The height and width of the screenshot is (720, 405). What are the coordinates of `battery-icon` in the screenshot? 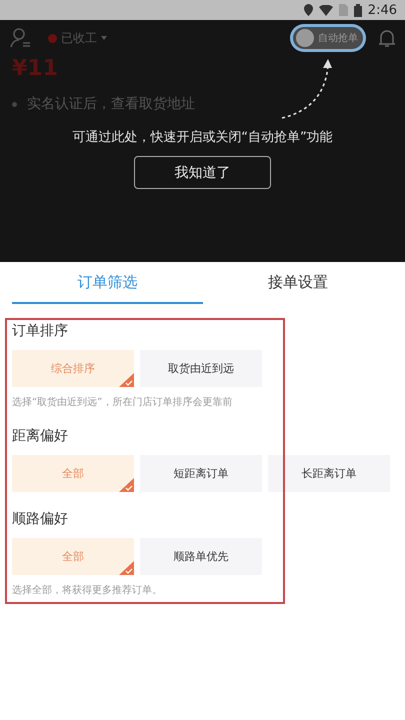 It's located at (358, 10).